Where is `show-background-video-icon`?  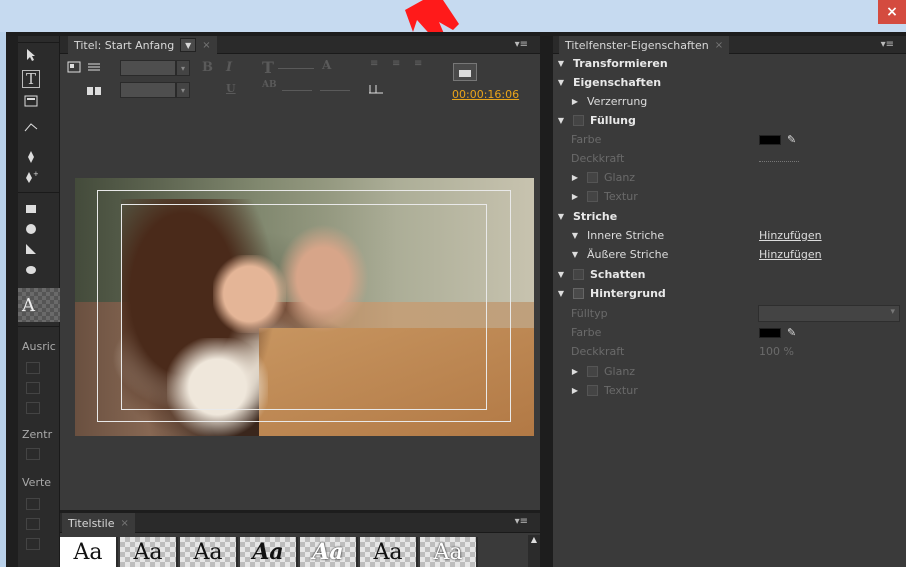
show-background-video-icon is located at coordinates (465, 72).